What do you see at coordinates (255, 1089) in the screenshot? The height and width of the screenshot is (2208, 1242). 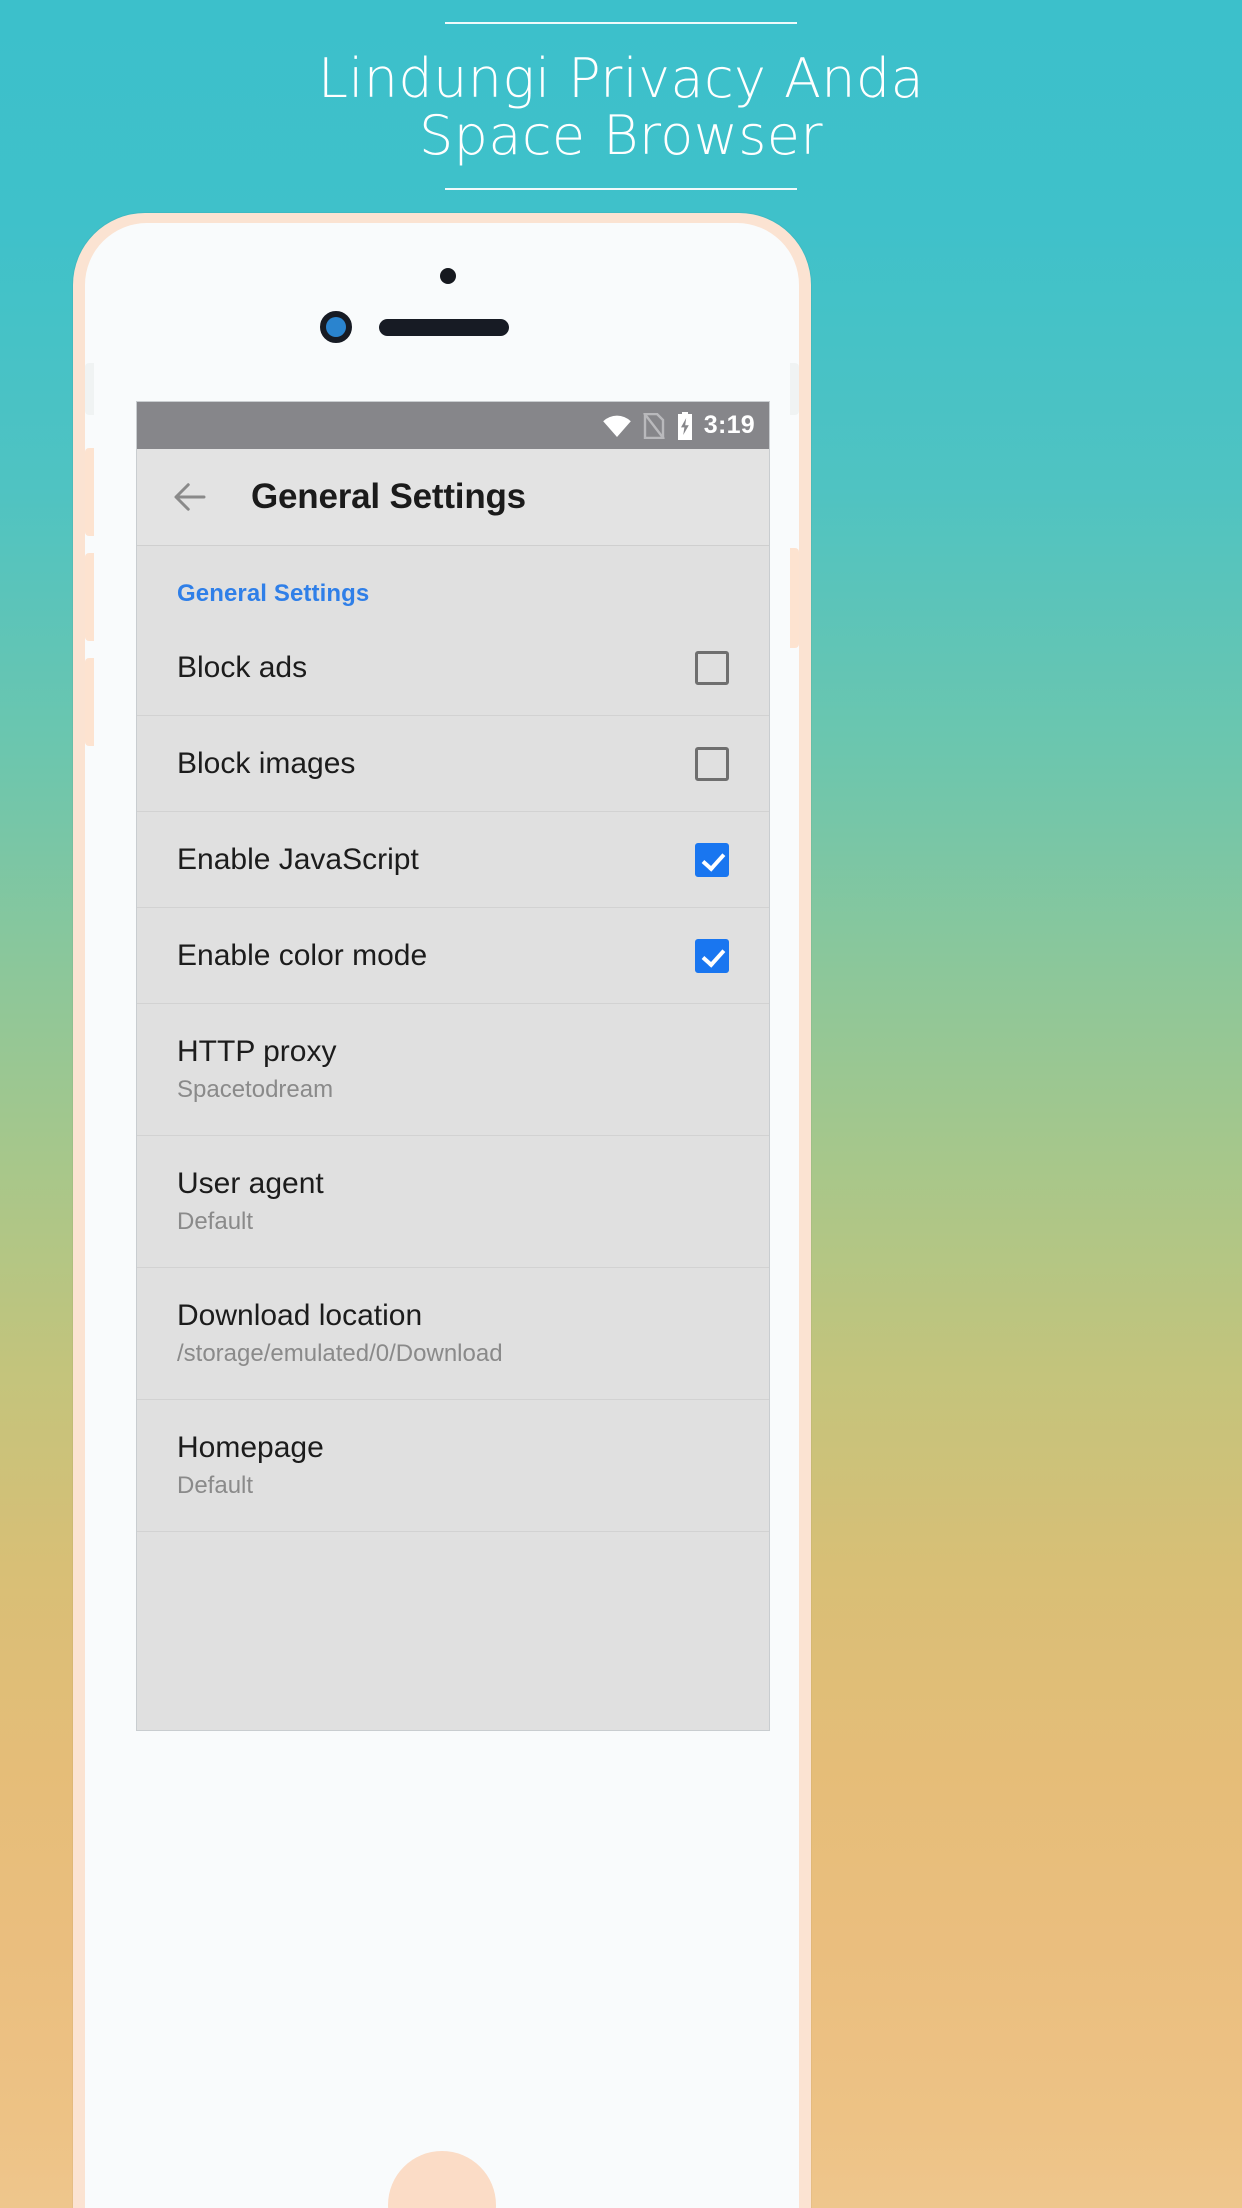 I see `setting-value: Spacetodream` at bounding box center [255, 1089].